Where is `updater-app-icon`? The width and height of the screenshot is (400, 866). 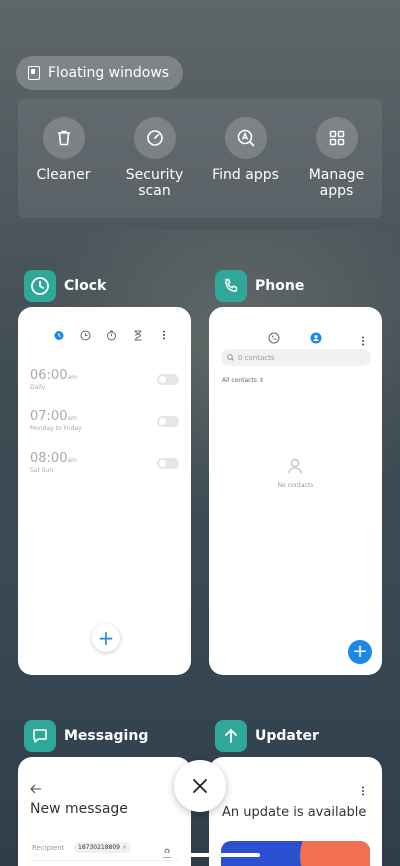 updater-app-icon is located at coordinates (231, 736).